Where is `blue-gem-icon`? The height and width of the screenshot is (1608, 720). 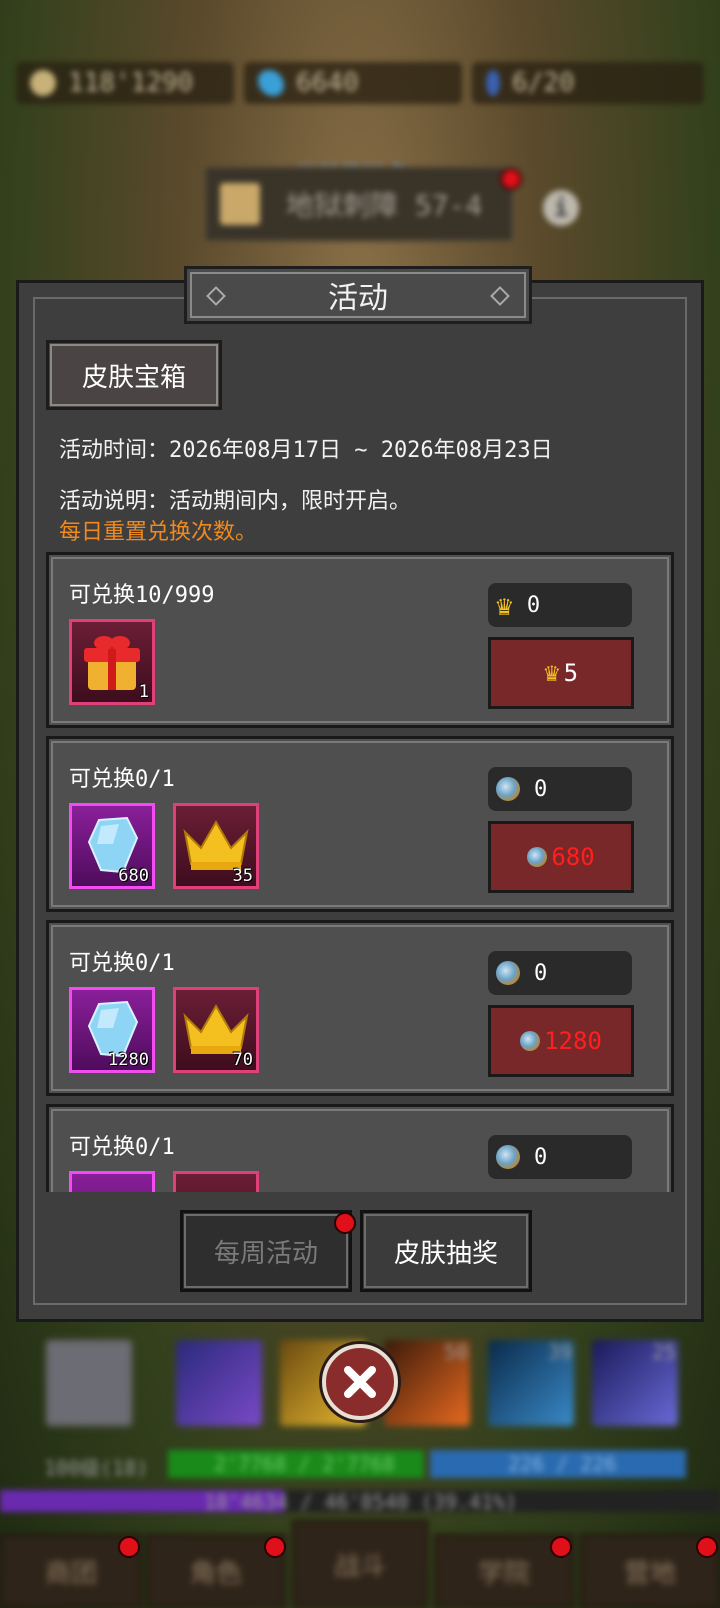
blue-gem-icon is located at coordinates (271, 83).